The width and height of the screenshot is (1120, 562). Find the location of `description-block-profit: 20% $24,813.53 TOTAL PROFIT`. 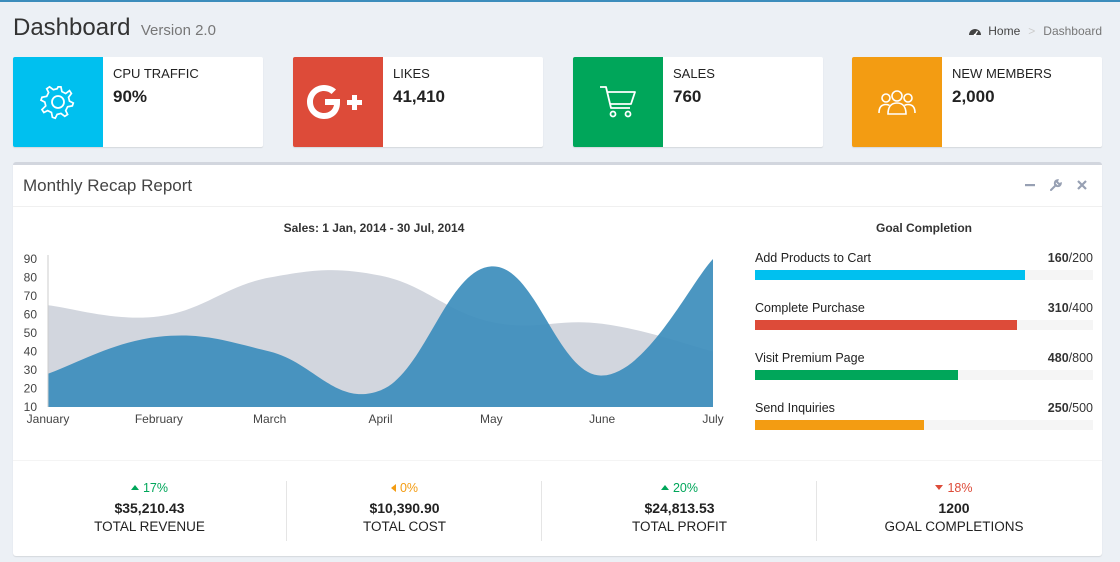

description-block-profit: 20% $24,813.53 TOTAL PROFIT is located at coordinates (680, 511).